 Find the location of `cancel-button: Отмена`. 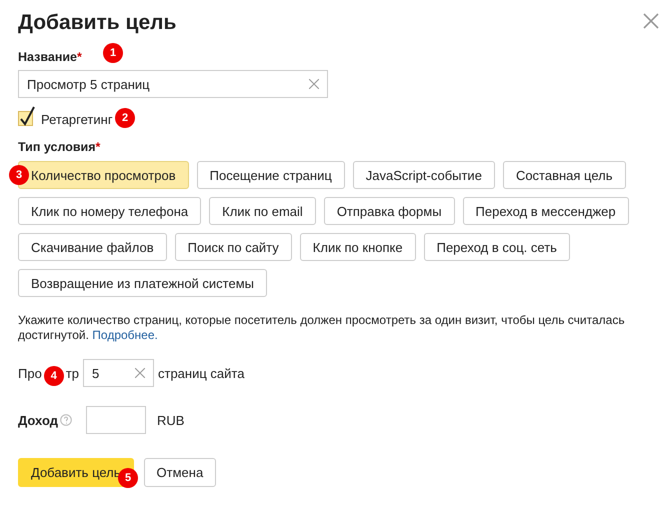

cancel-button: Отмена is located at coordinates (180, 472).